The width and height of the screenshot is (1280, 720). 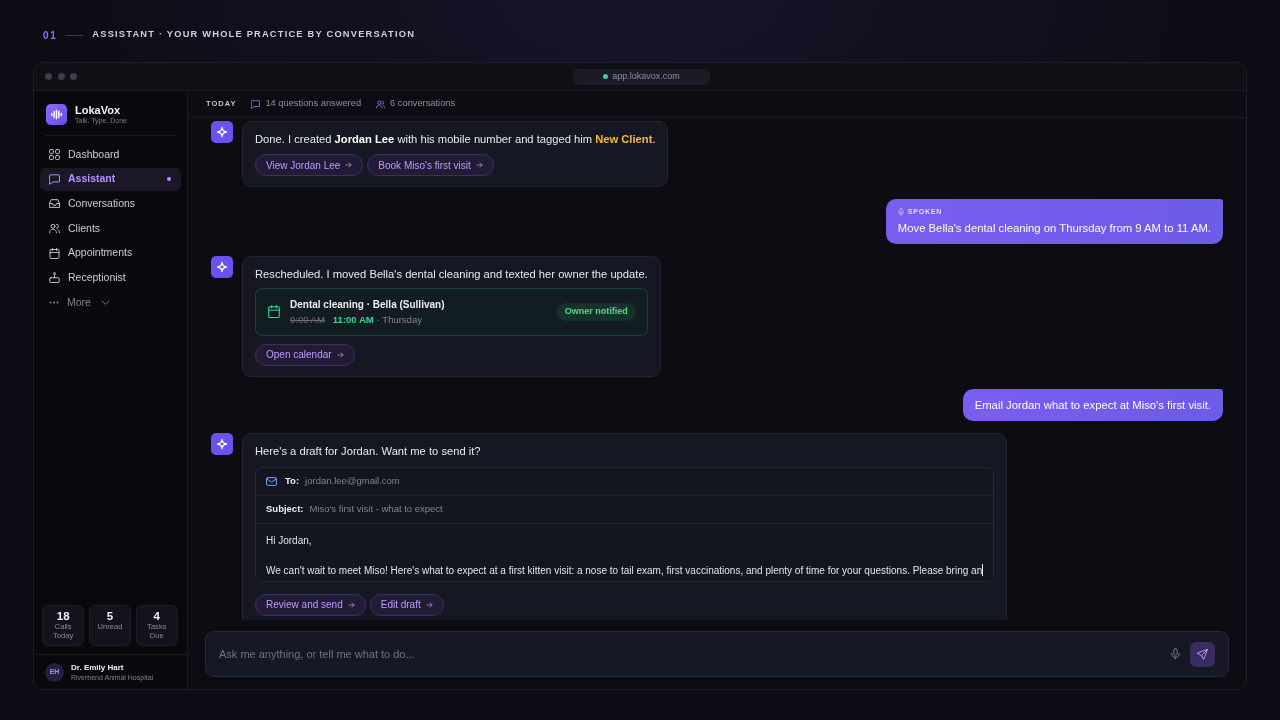 What do you see at coordinates (606, 76) in the screenshot?
I see `status-dot-icon` at bounding box center [606, 76].